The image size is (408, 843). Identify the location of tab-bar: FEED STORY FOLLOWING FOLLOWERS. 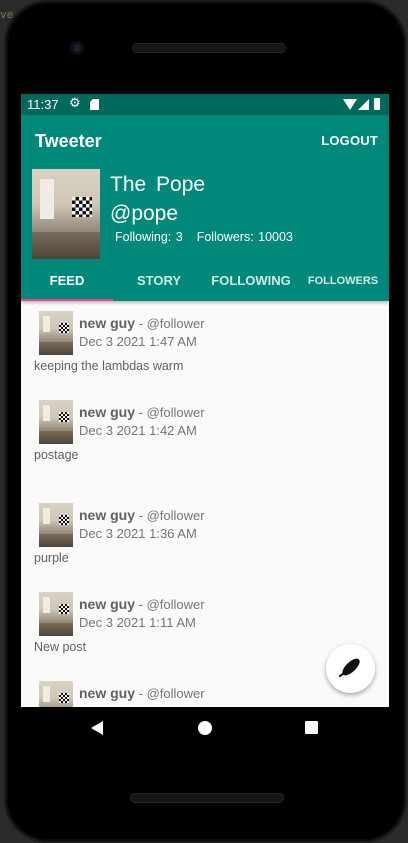
(205, 281).